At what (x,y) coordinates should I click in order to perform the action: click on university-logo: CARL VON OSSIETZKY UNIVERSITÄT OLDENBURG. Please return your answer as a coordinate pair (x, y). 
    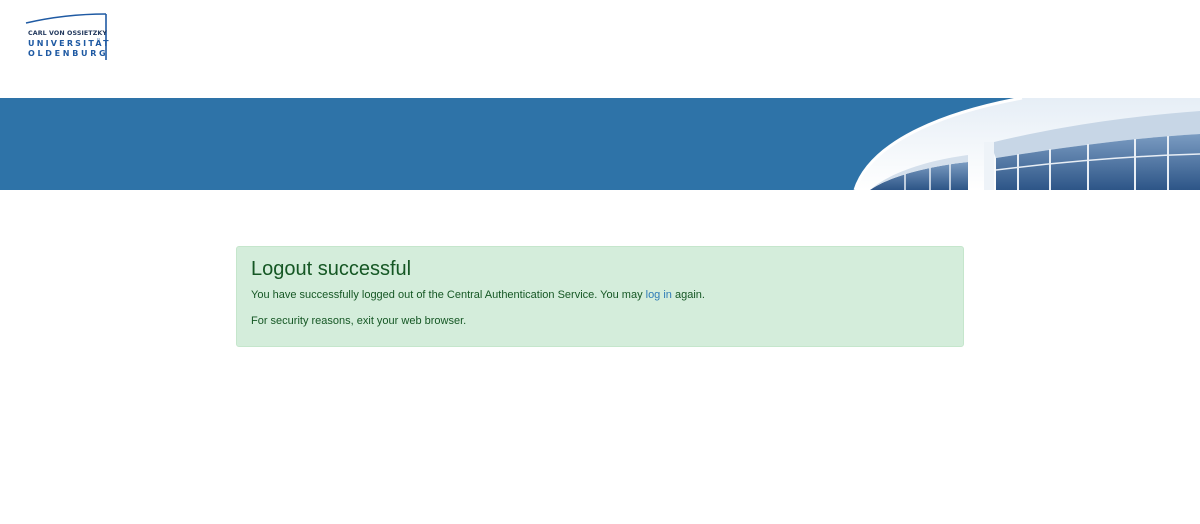
    Looking at the image, I should click on (67, 37).